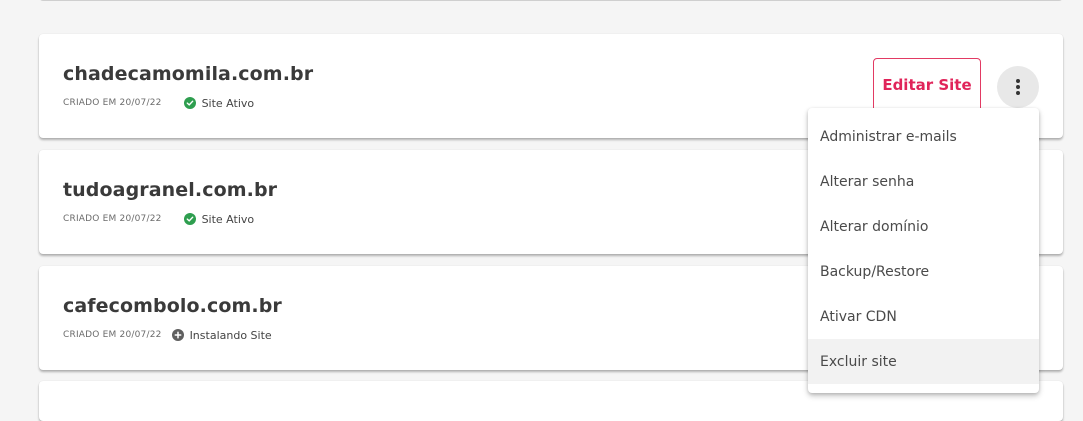  Describe the element at coordinates (172, 306) in the screenshot. I see `site-name: cafecombolo.com.br` at that location.